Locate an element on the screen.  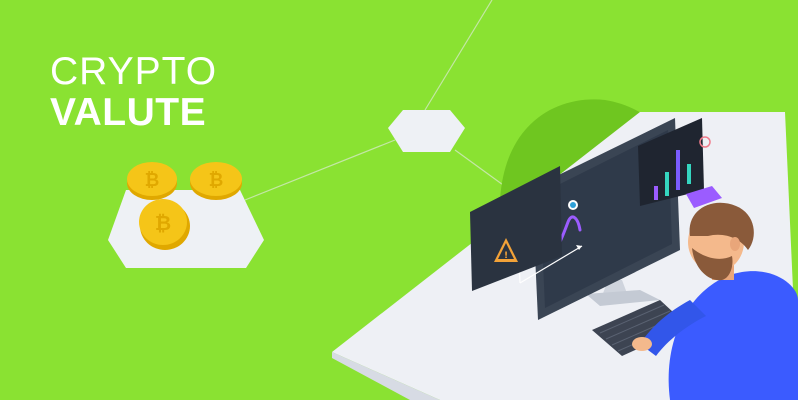
banner-title: CRYPTO VALUTE is located at coordinates (133, 92).